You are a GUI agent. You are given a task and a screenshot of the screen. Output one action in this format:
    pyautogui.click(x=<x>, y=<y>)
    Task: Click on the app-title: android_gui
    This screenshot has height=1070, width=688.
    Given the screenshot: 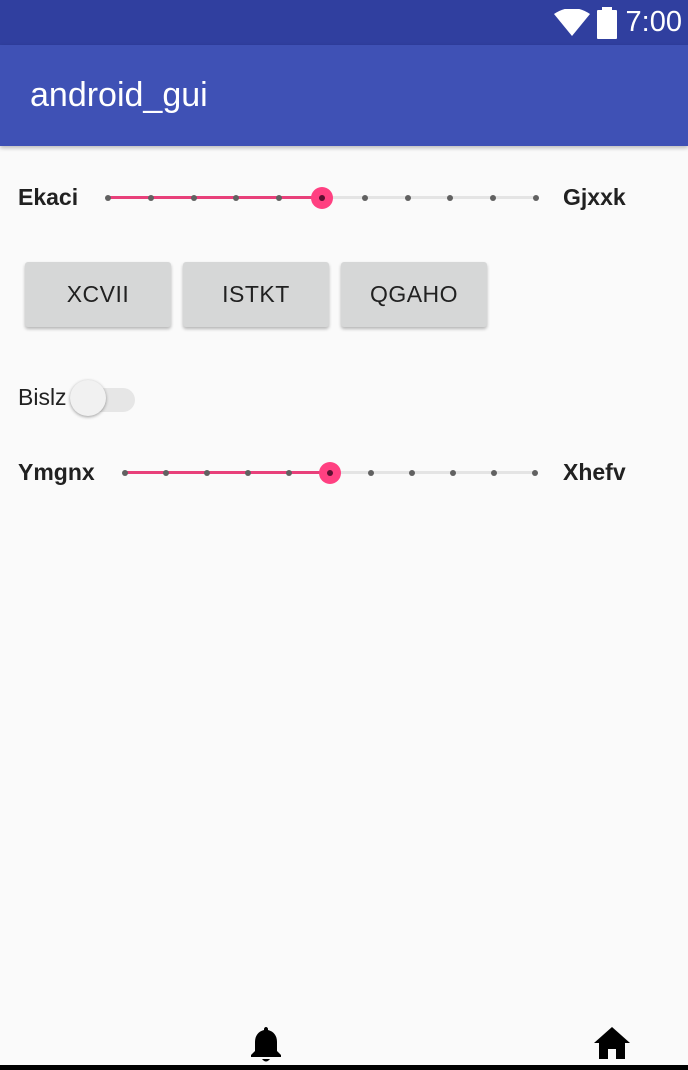 What is the action you would take?
    pyautogui.click(x=119, y=95)
    